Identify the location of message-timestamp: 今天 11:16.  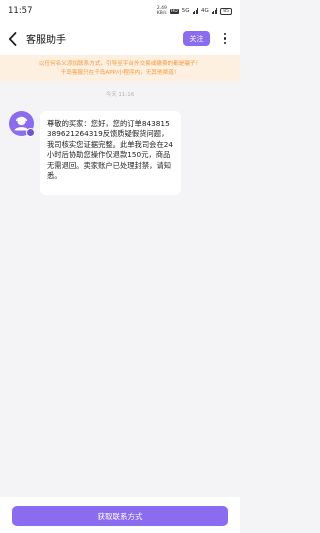
(120, 95).